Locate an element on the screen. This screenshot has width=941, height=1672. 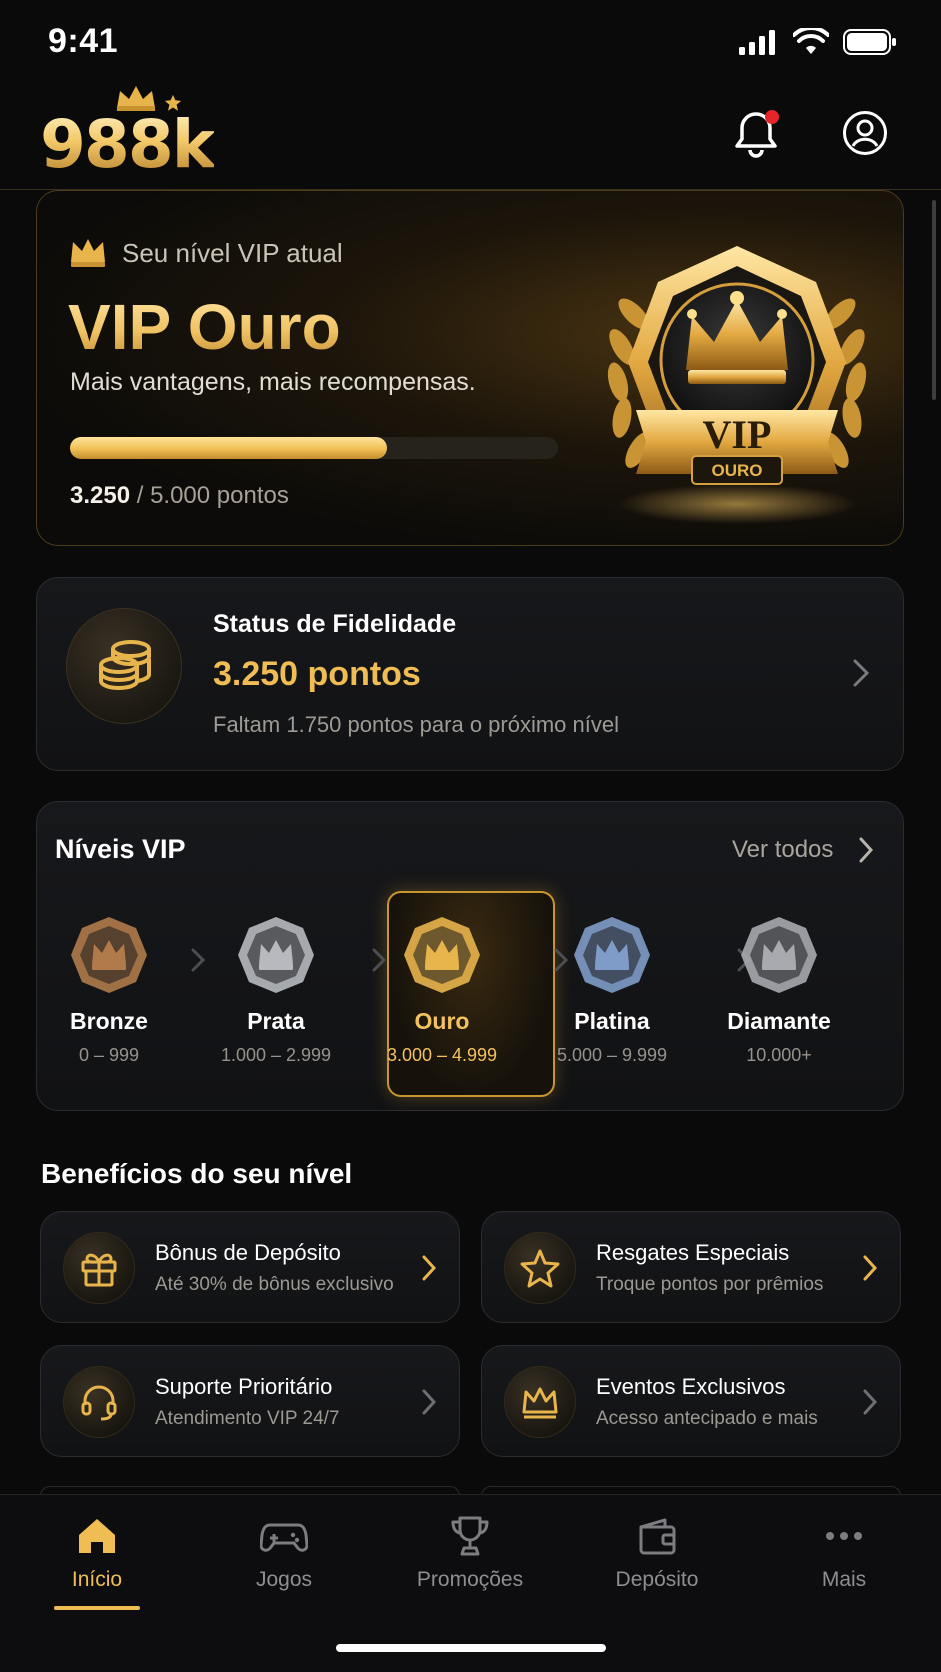
level-platina: Platina 5.000 – 9.999 is located at coordinates (612, 990).